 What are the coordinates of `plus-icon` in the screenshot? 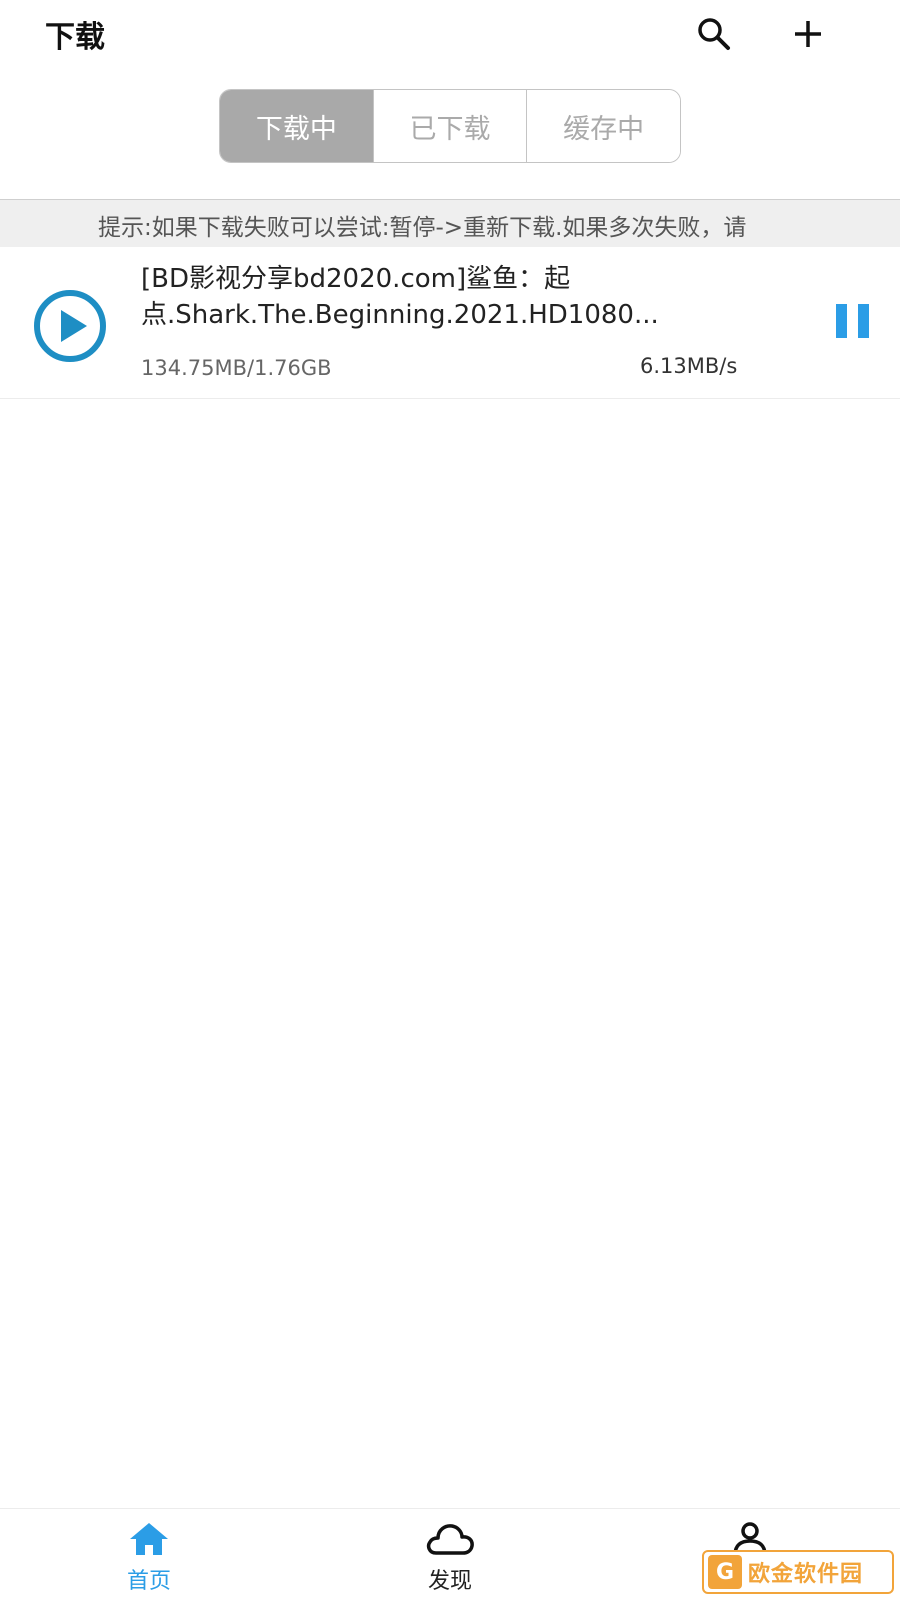 It's located at (808, 34).